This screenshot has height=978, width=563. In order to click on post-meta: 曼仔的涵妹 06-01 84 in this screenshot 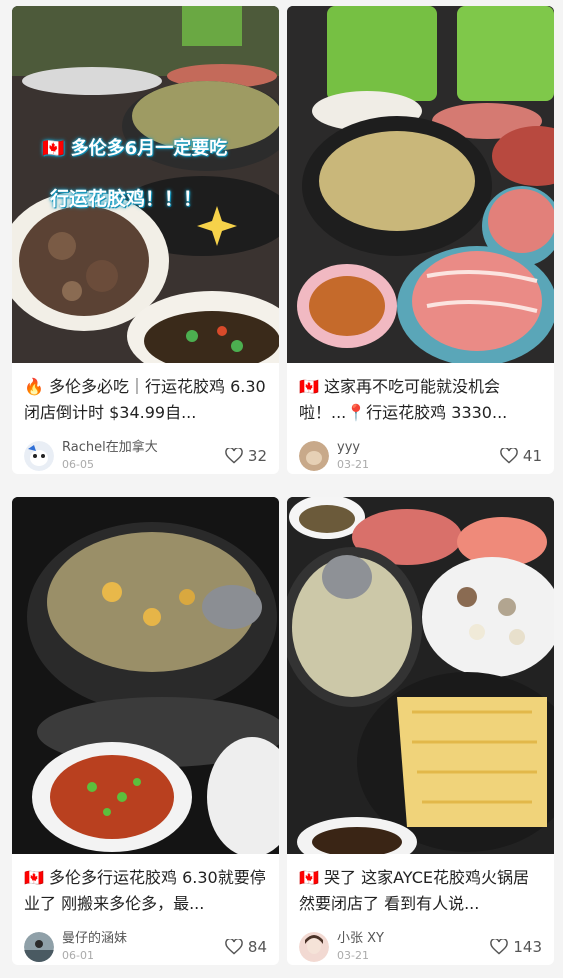, I will do `click(145, 941)`.